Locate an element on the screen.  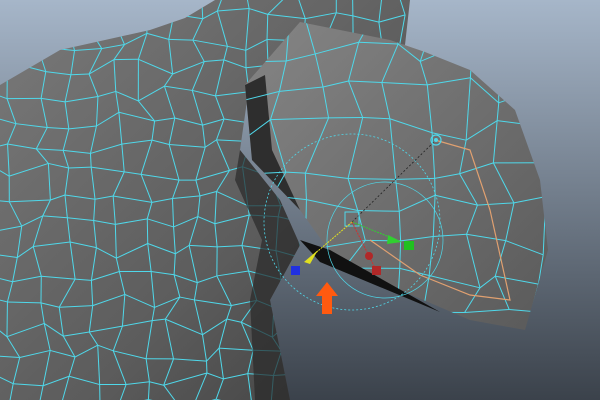
x-axis-handle is located at coordinates (376, 270).